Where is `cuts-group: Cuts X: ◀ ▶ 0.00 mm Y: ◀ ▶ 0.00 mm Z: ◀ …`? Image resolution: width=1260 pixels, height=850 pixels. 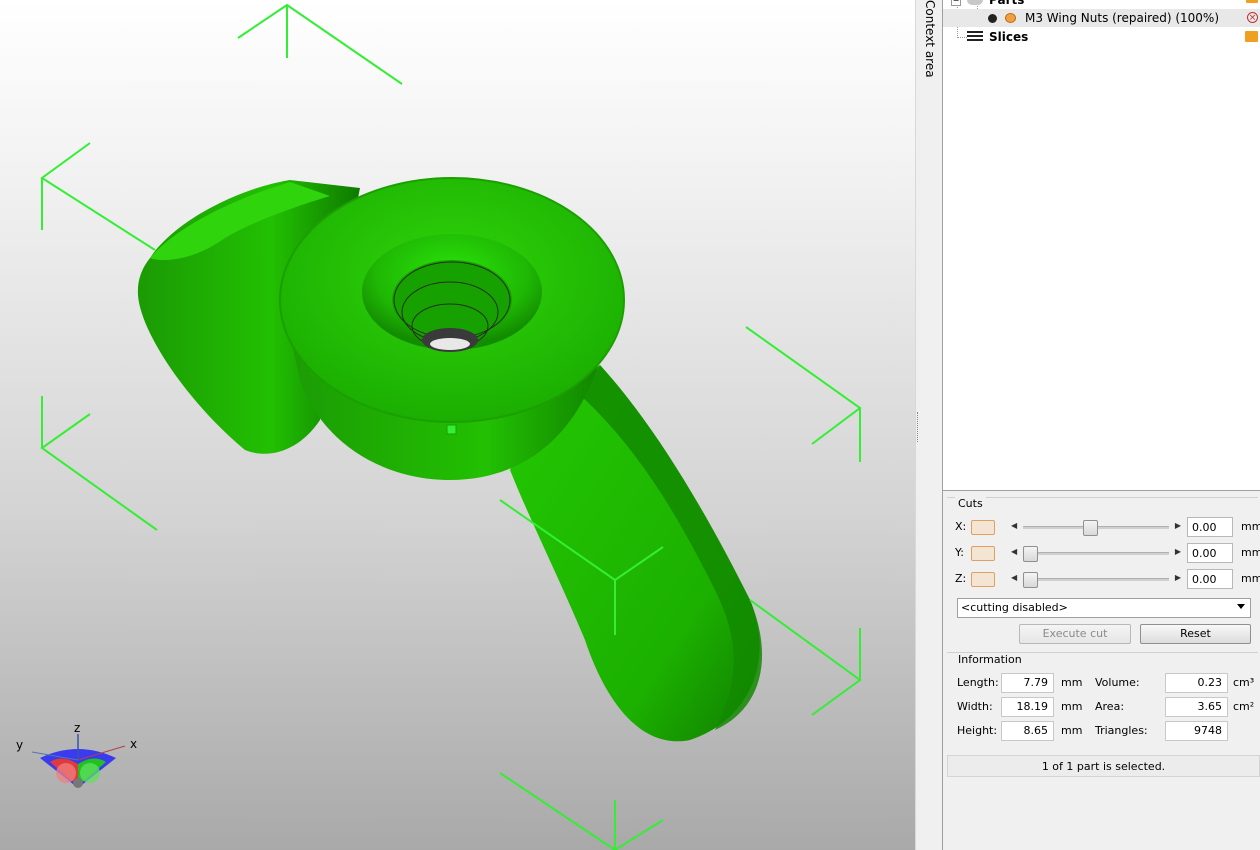 cuts-group: Cuts X: ◀ ▶ 0.00 mm Y: ◀ ▶ 0.00 mm Z: ◀ … is located at coordinates (1103, 572).